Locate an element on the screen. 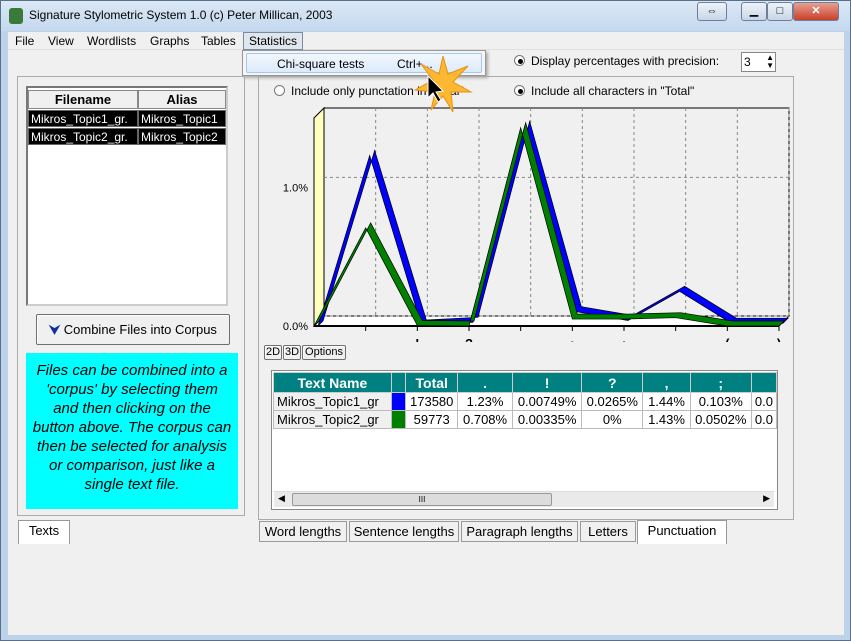 The image size is (851, 641). scroll-thumb: III is located at coordinates (422, 499).